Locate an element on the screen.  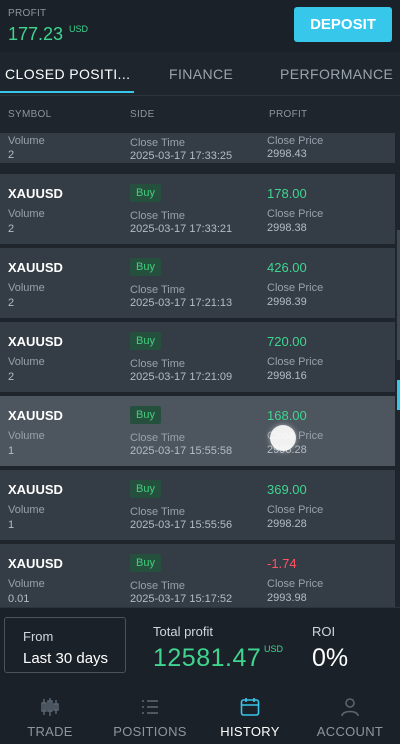
total-profit-unit: USD is located at coordinates (274, 649).